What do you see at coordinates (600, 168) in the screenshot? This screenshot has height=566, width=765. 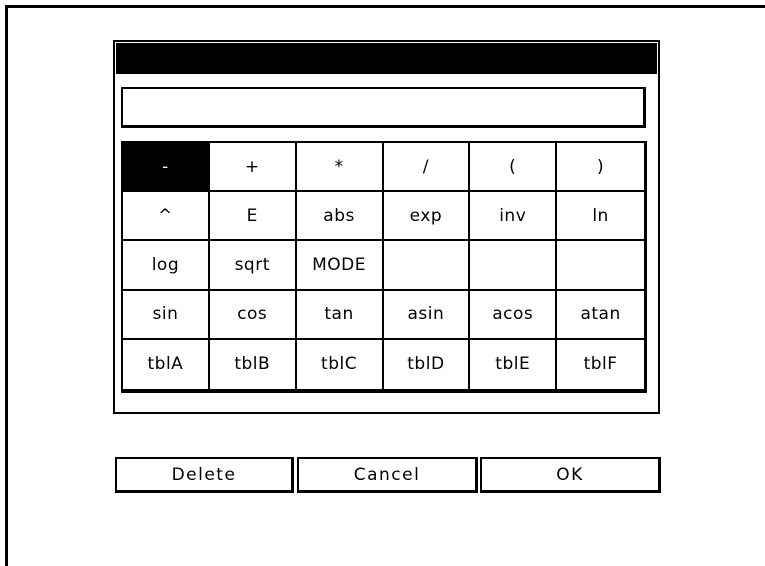 I see `key-0-5: )` at bounding box center [600, 168].